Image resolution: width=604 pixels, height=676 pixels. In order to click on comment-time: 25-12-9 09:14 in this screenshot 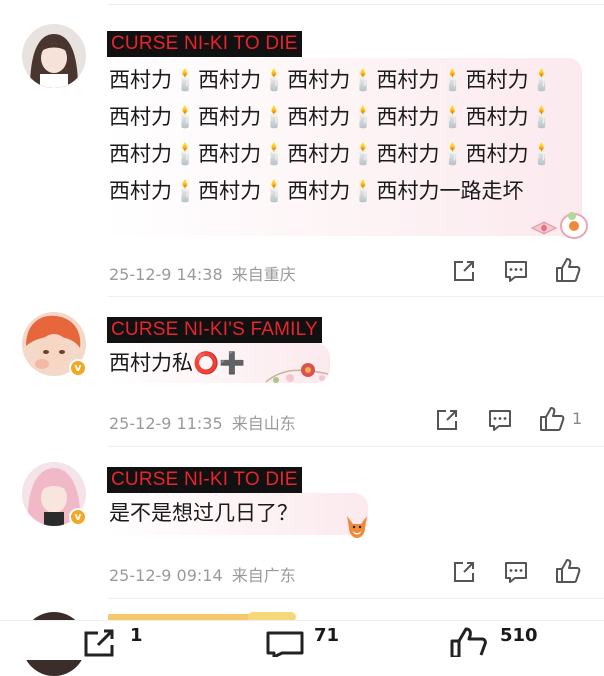, I will do `click(166, 575)`.